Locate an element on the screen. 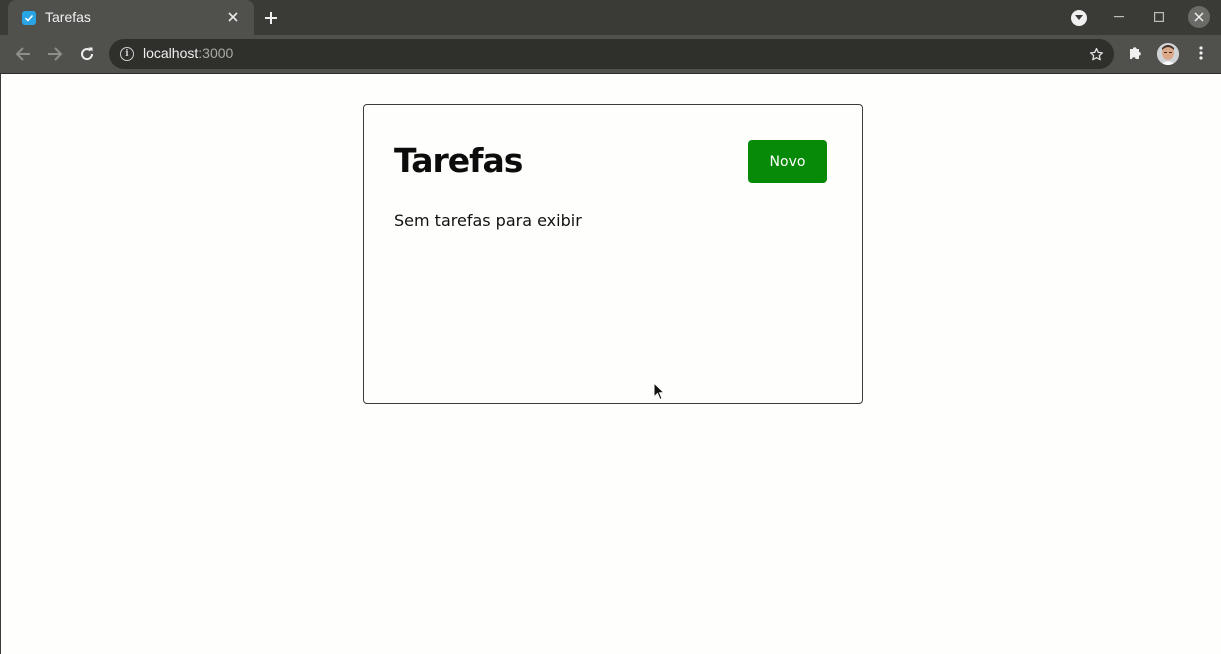 Image resolution: width=1221 pixels, height=654 pixels. address-bar: i localhost:3000 is located at coordinates (611, 54).